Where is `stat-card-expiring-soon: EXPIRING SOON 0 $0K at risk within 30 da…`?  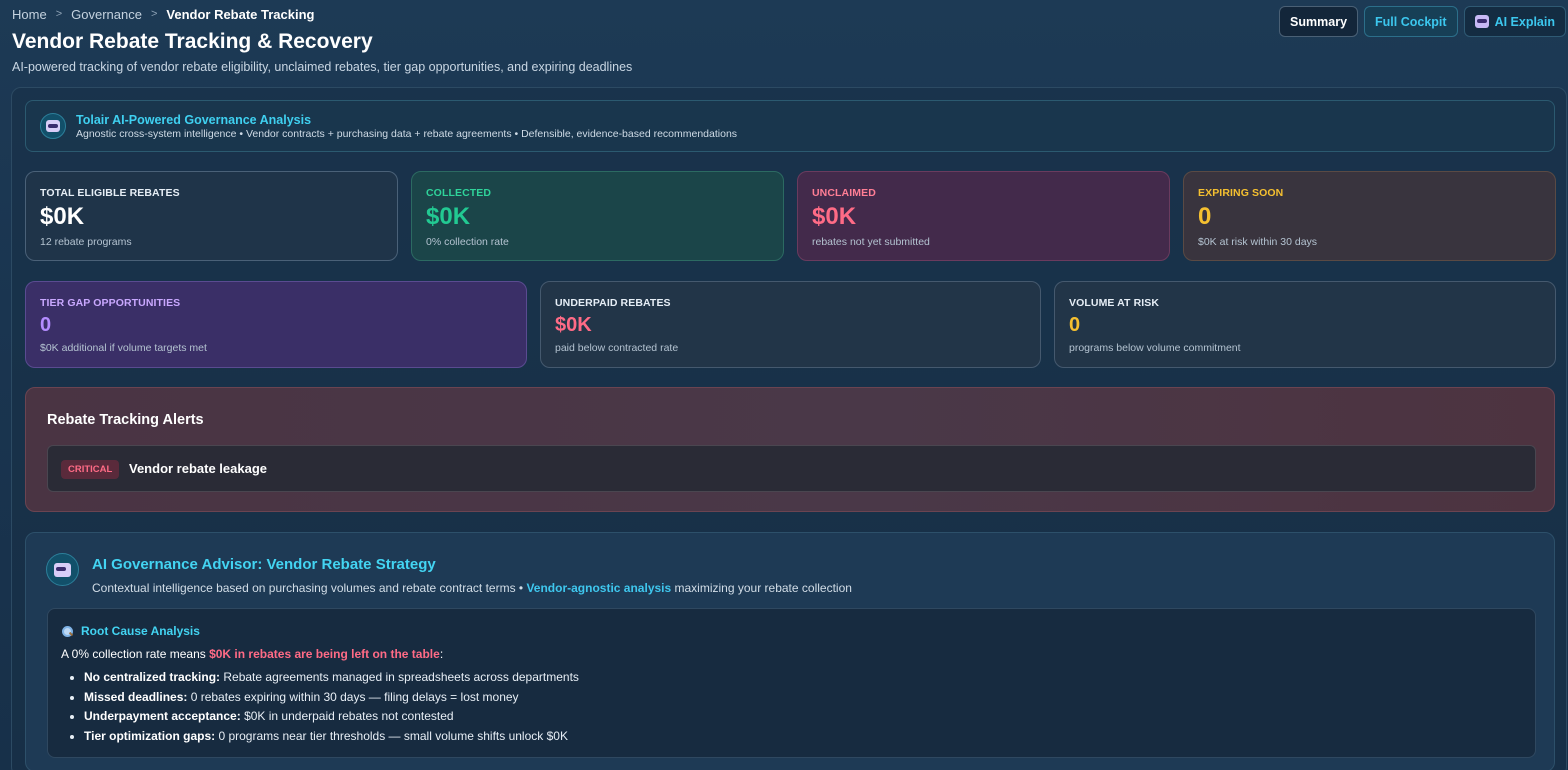
stat-card-expiring-soon: EXPIRING SOON 0 $0K at risk within 30 da… is located at coordinates (1369, 216).